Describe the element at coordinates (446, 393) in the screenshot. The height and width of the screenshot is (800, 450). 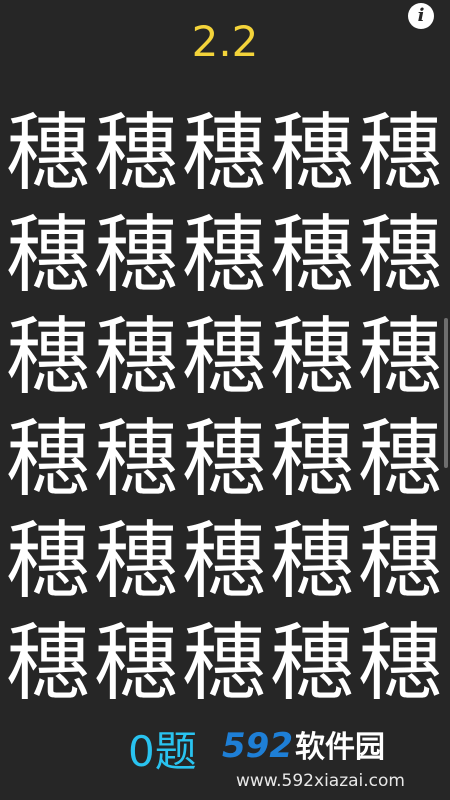
I see `scrollbar` at that location.